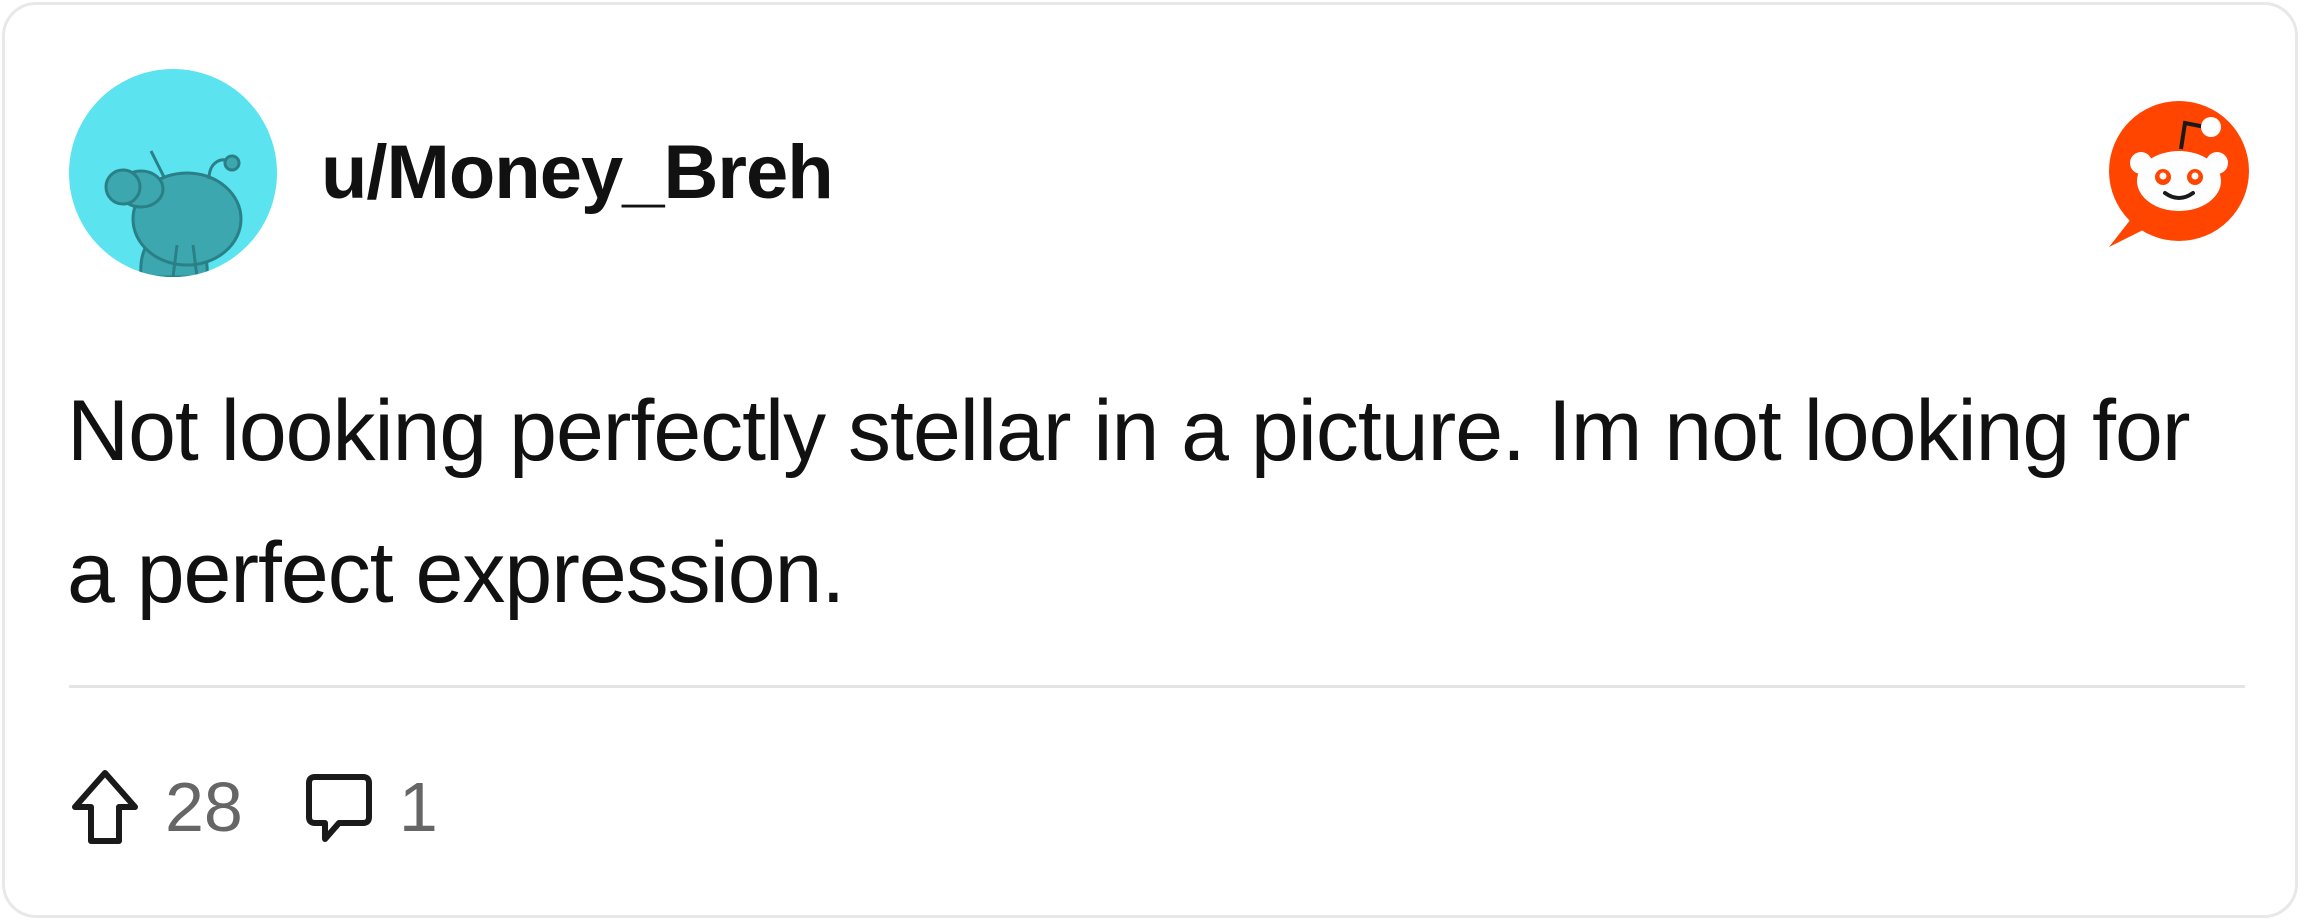 The width and height of the screenshot is (2304, 924). What do you see at coordinates (105, 807) in the screenshot?
I see `upvote-arrow-icon` at bounding box center [105, 807].